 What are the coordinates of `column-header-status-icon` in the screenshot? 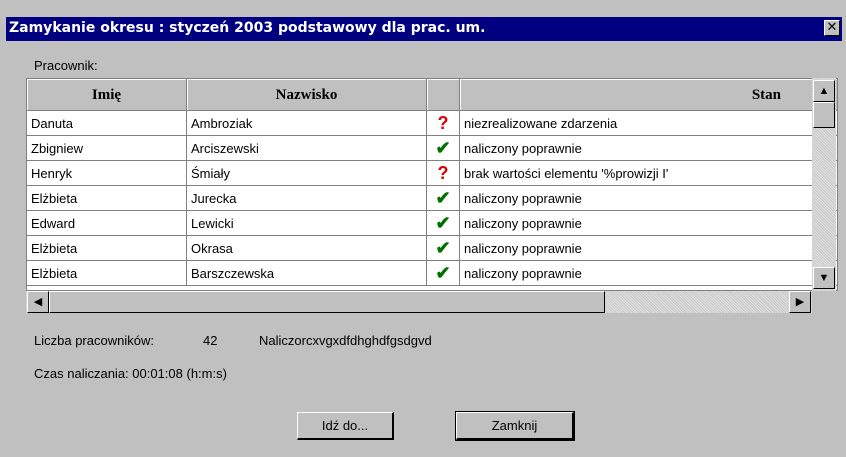 It's located at (443, 95).